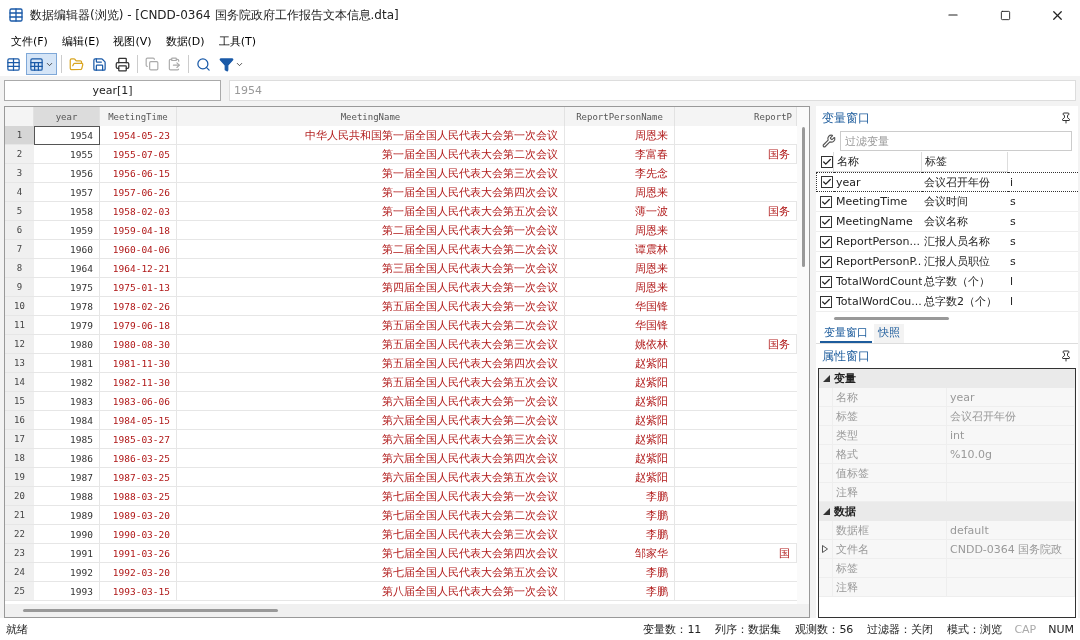  What do you see at coordinates (371, 496) in the screenshot?
I see `table-cell: 第七届全国人民代表大会第一次会议` at bounding box center [371, 496].